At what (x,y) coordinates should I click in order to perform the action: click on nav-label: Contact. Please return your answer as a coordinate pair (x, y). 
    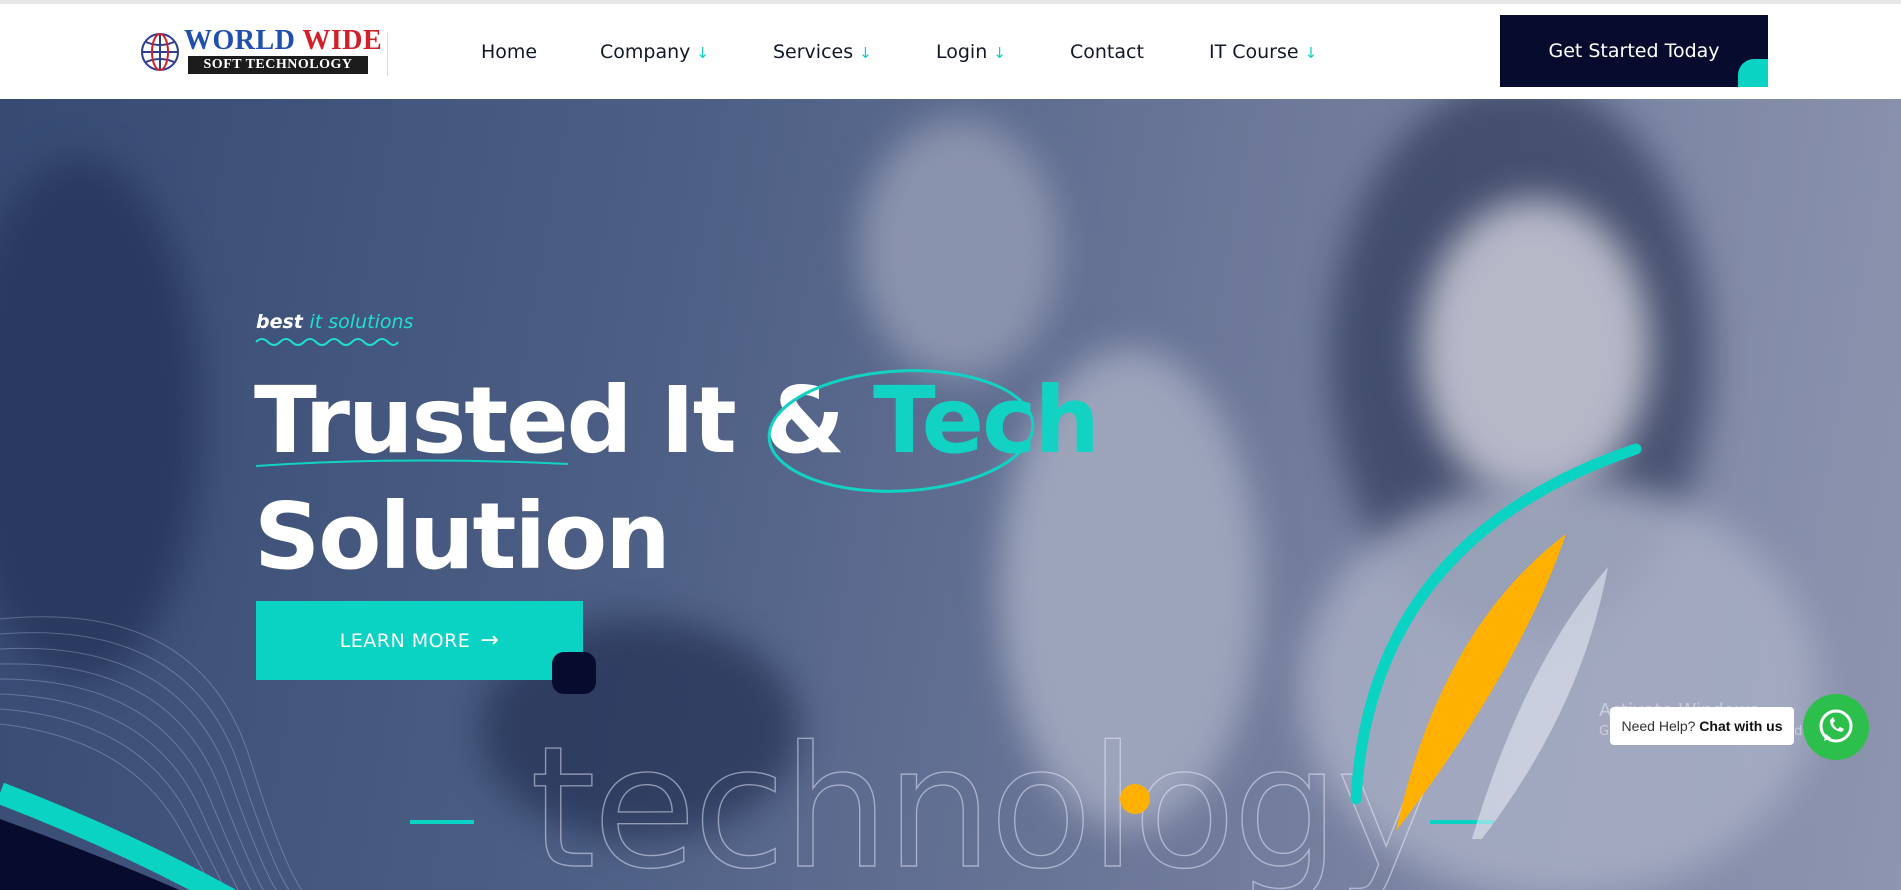
    Looking at the image, I should click on (1107, 52).